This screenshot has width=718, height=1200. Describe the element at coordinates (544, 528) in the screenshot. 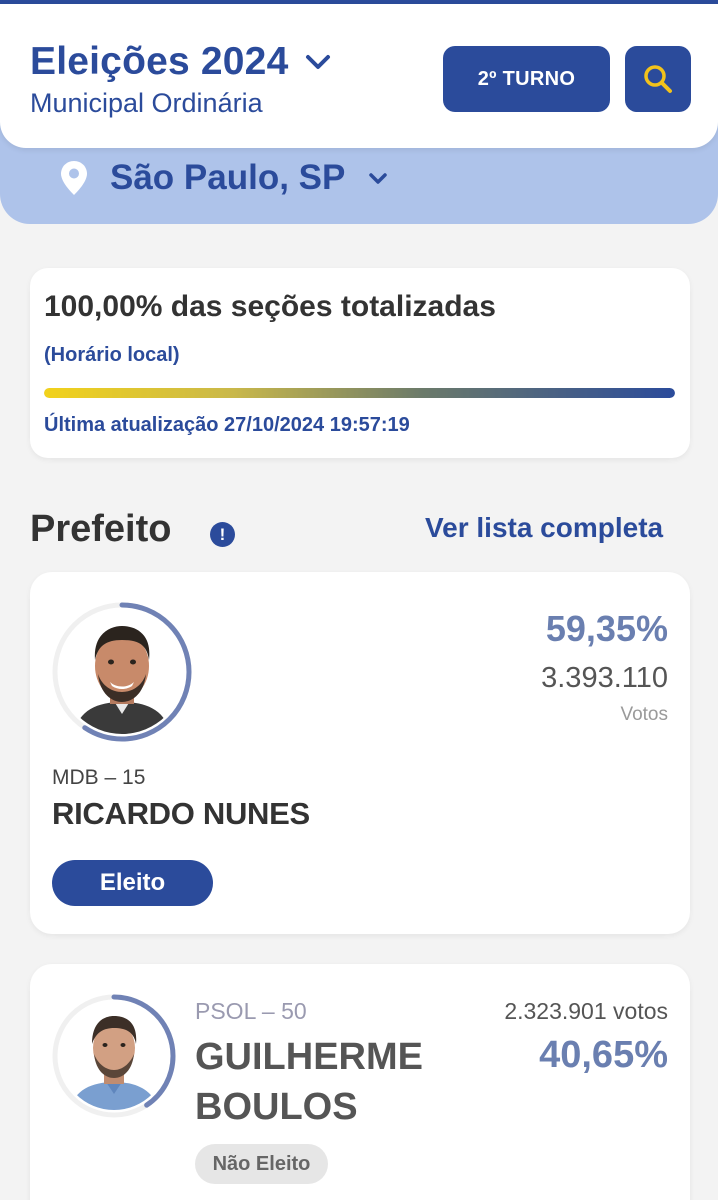

I see `full-list-link: Ver lista completa` at that location.